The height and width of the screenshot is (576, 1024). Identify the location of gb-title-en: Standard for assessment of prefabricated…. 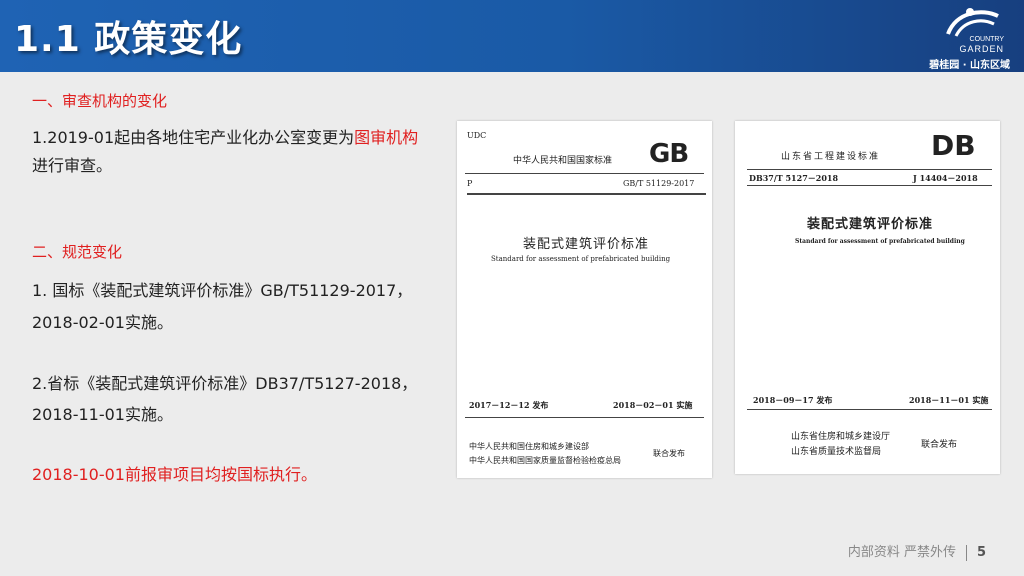
(581, 259).